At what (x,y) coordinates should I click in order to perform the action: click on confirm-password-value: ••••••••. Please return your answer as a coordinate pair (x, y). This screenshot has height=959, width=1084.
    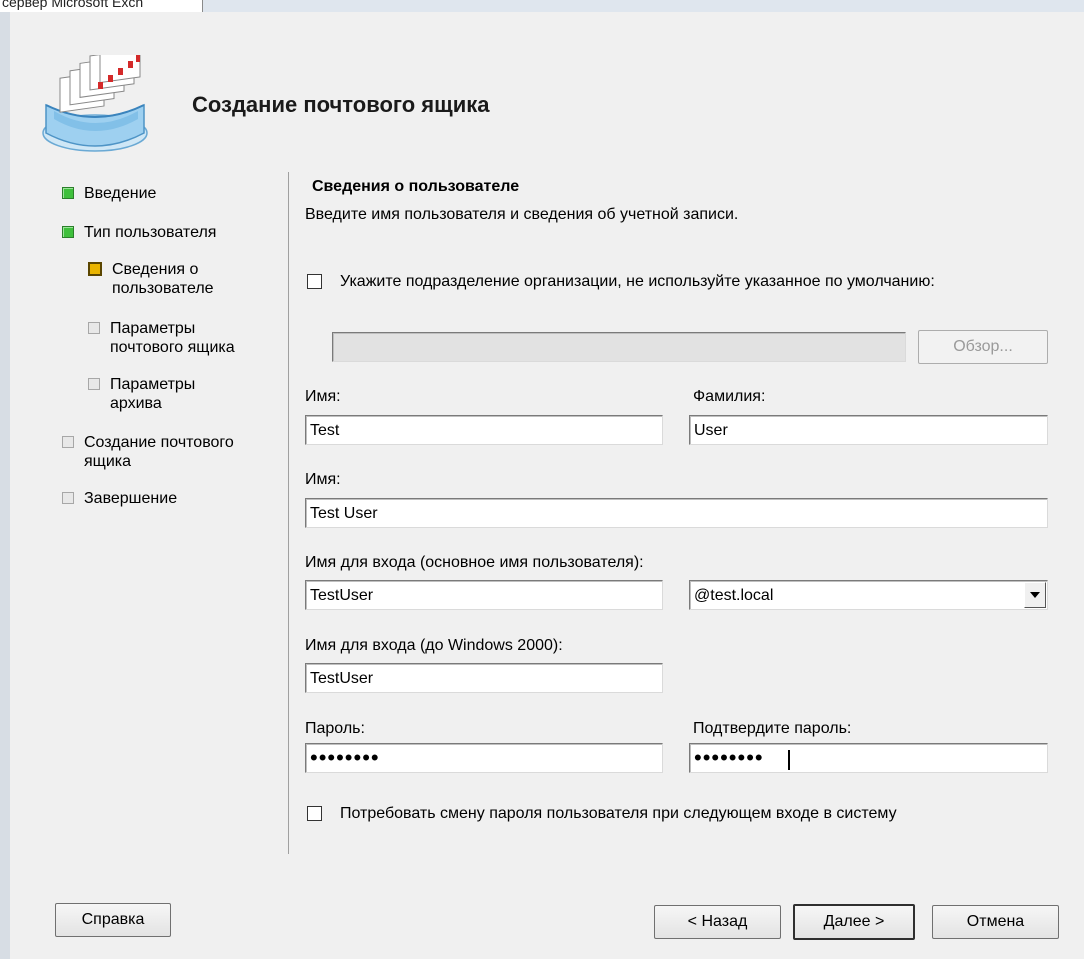
    Looking at the image, I should click on (729, 757).